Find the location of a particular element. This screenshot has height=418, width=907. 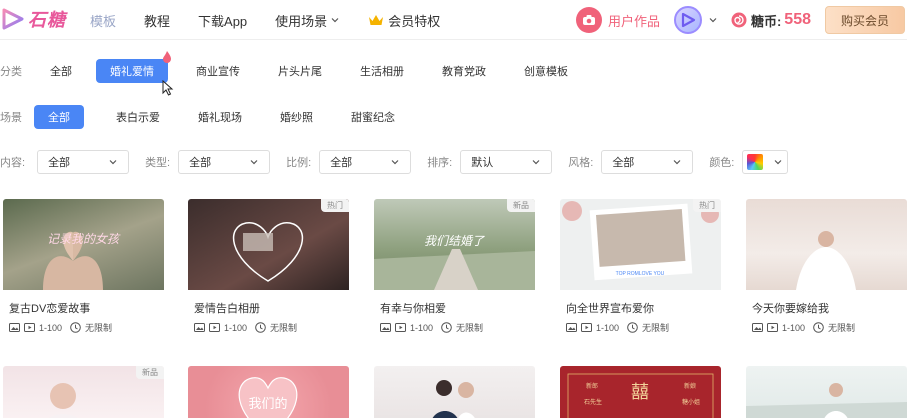

scene-filter-row: 场景 全部 表白示爱 婚礼现场 婚纱照 甜蜜纪念 is located at coordinates (209, 117).